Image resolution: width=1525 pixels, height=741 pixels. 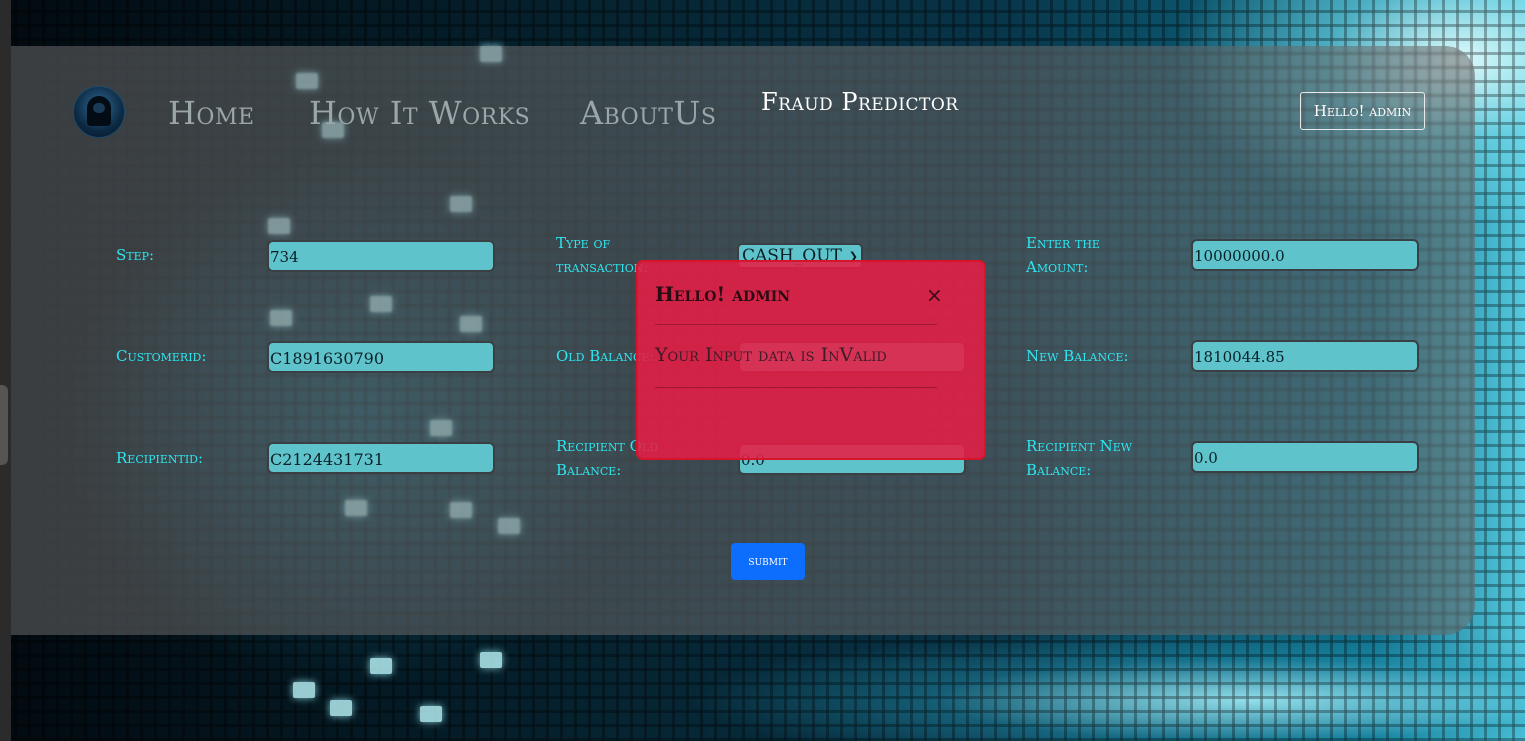 What do you see at coordinates (99, 112) in the screenshot?
I see `hacker-logo-icon` at bounding box center [99, 112].